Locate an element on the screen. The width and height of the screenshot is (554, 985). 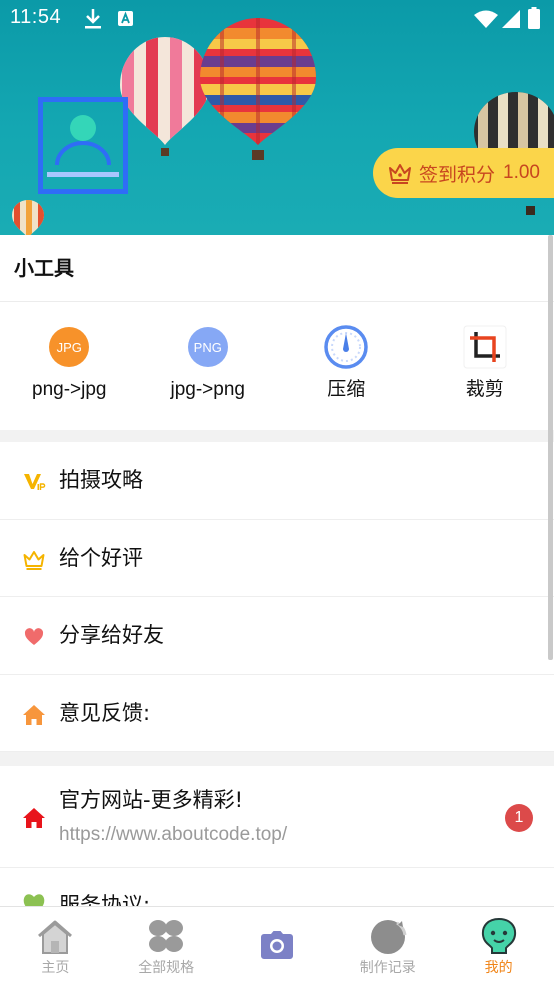
status-bar: 11:54 is located at coordinates (277, 19).